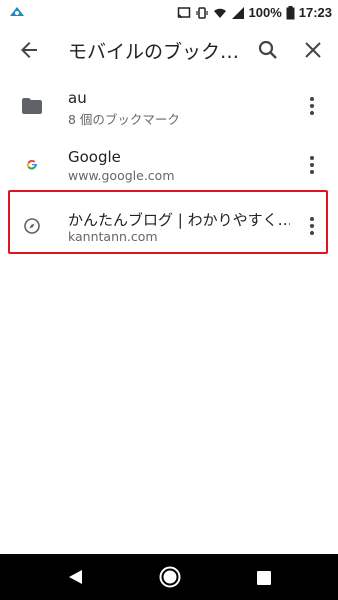 The width and height of the screenshot is (338, 600). What do you see at coordinates (169, 105) in the screenshot?
I see `bookmark-folder-row: au 8 個のブックマーク` at bounding box center [169, 105].